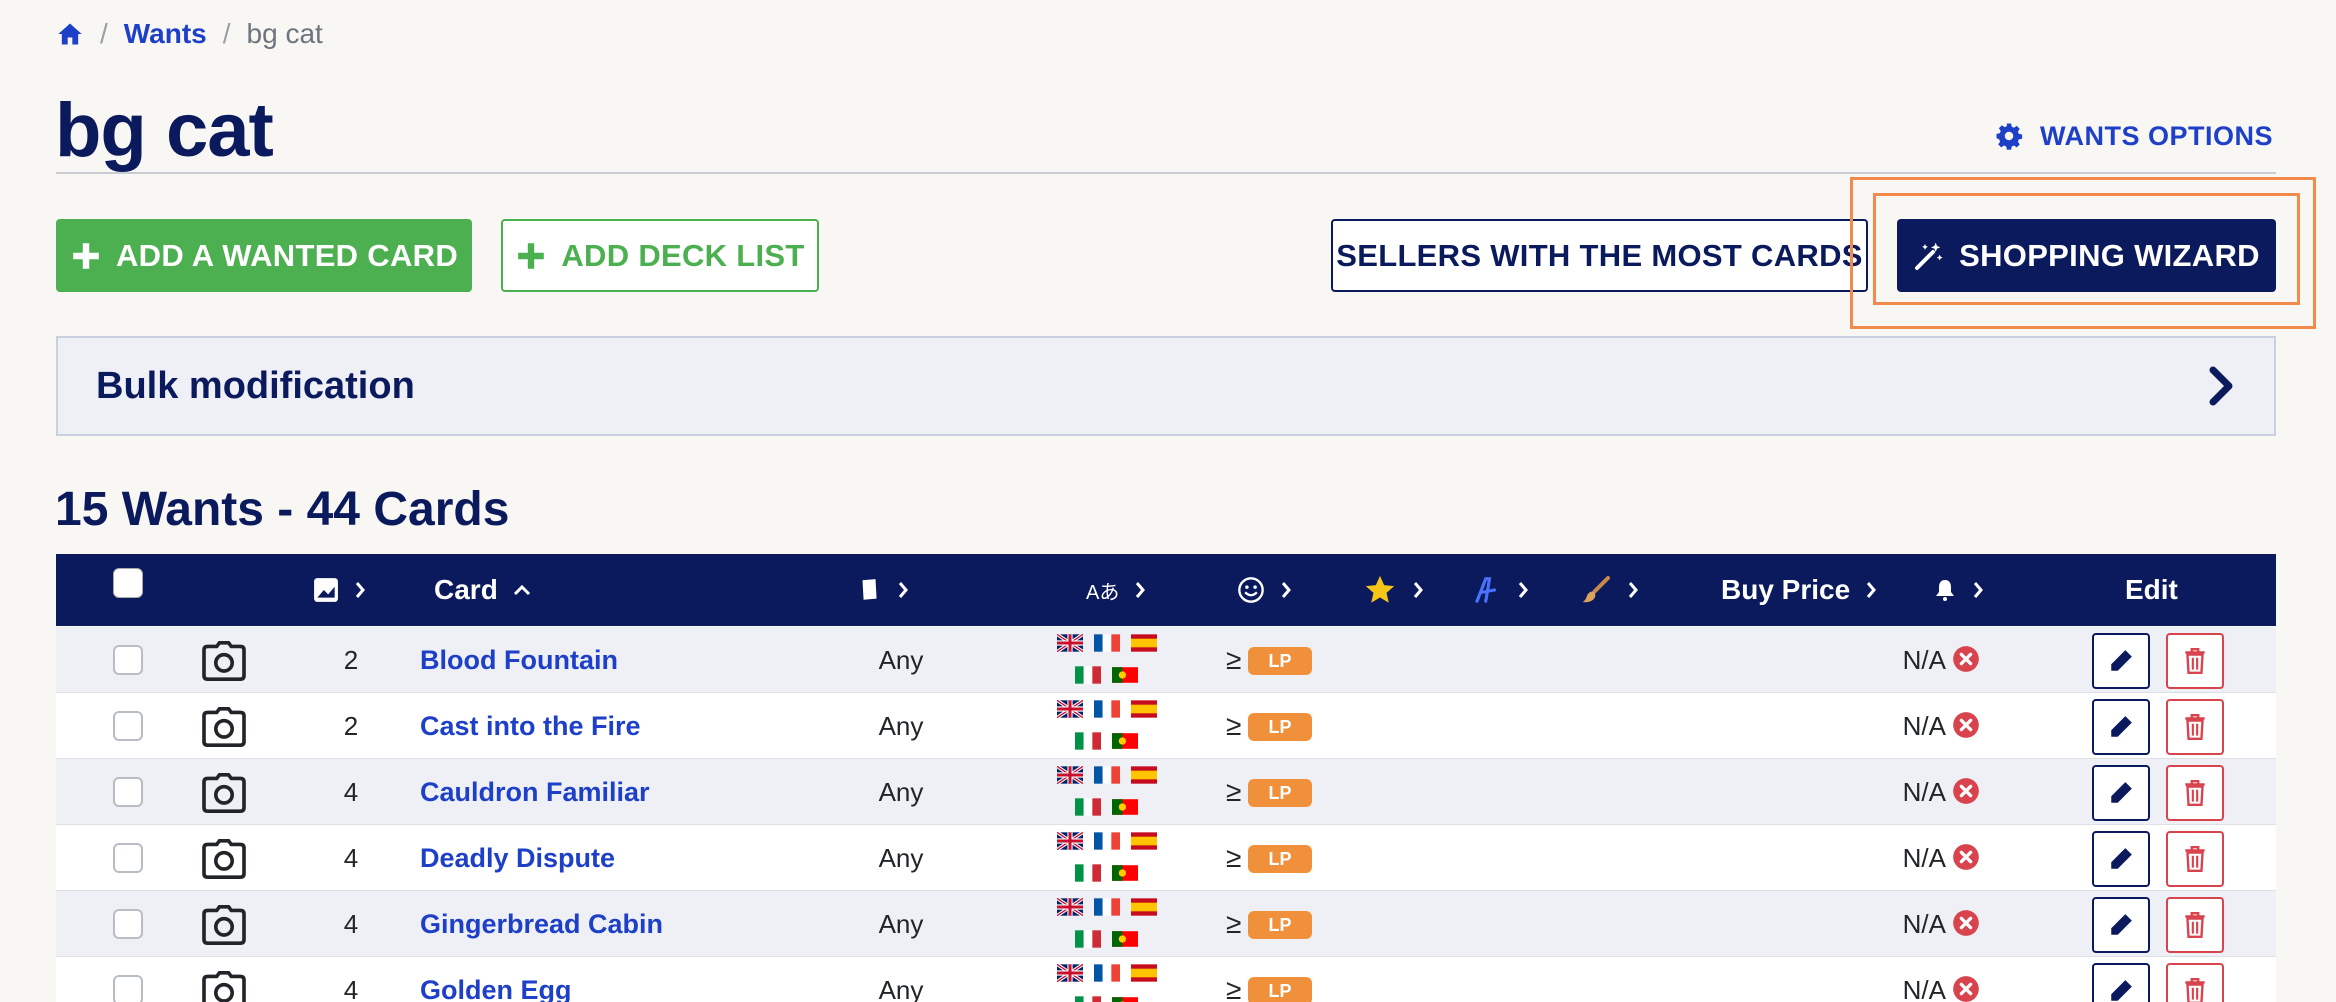  I want to click on sort-altered-header, so click(1610, 590).